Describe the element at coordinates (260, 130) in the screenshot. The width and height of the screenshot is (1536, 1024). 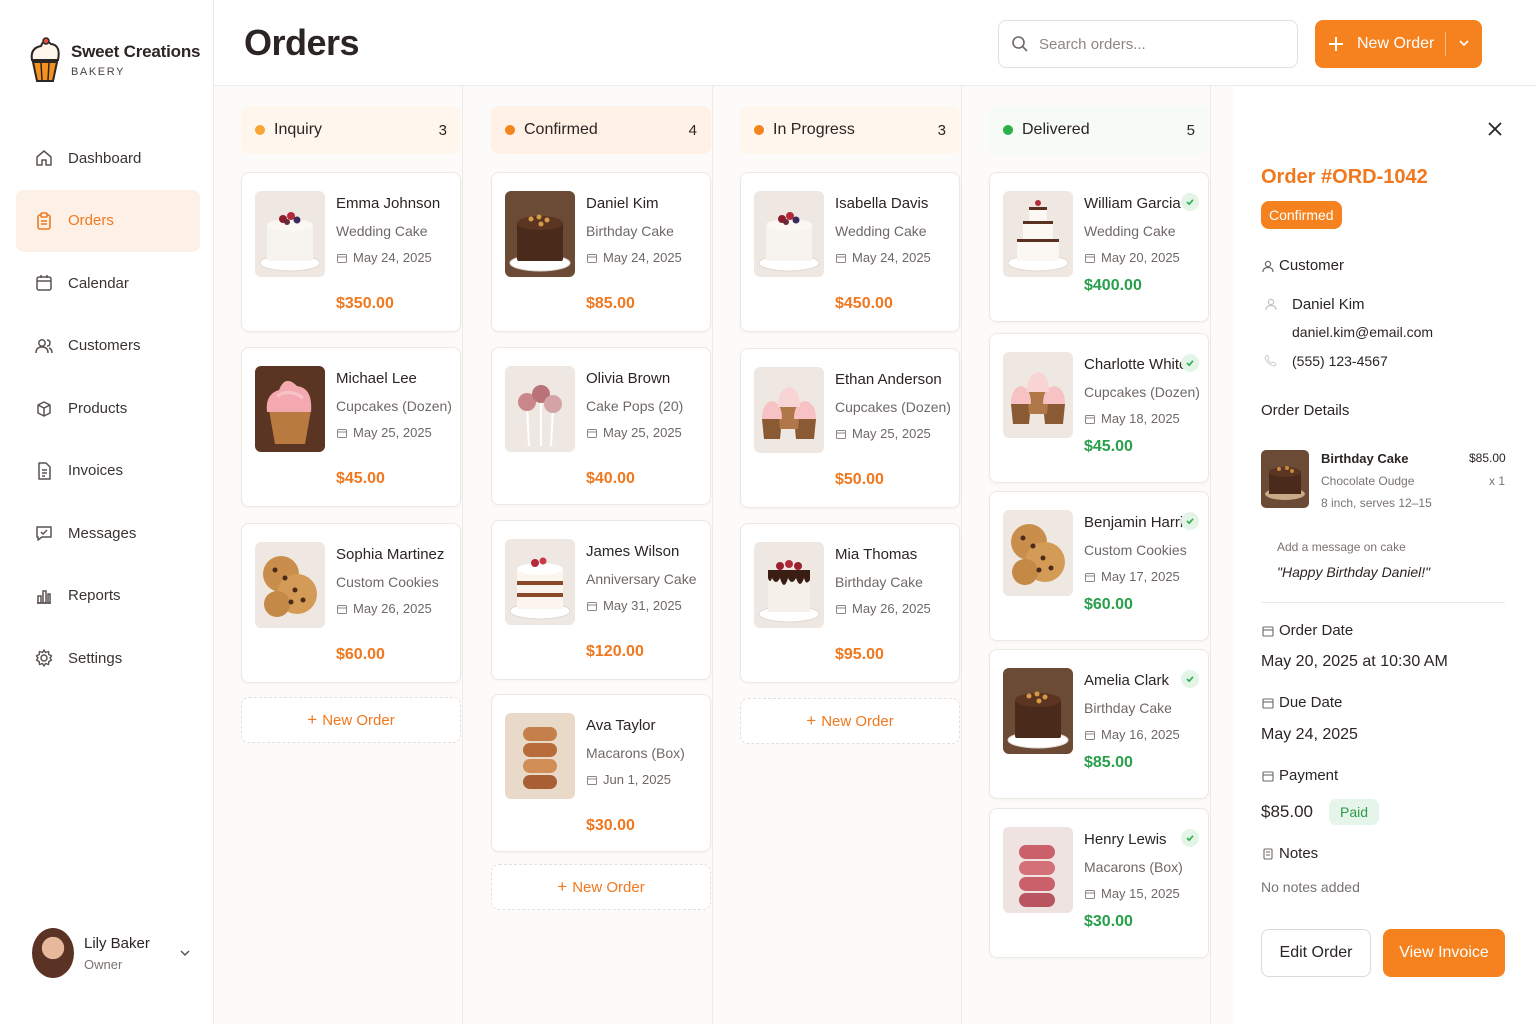
I see `status-dot` at that location.